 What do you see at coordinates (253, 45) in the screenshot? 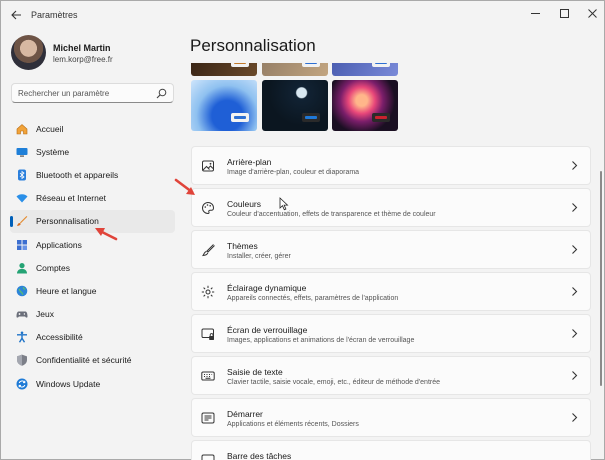
I see `page-title: Personnalisation` at bounding box center [253, 45].